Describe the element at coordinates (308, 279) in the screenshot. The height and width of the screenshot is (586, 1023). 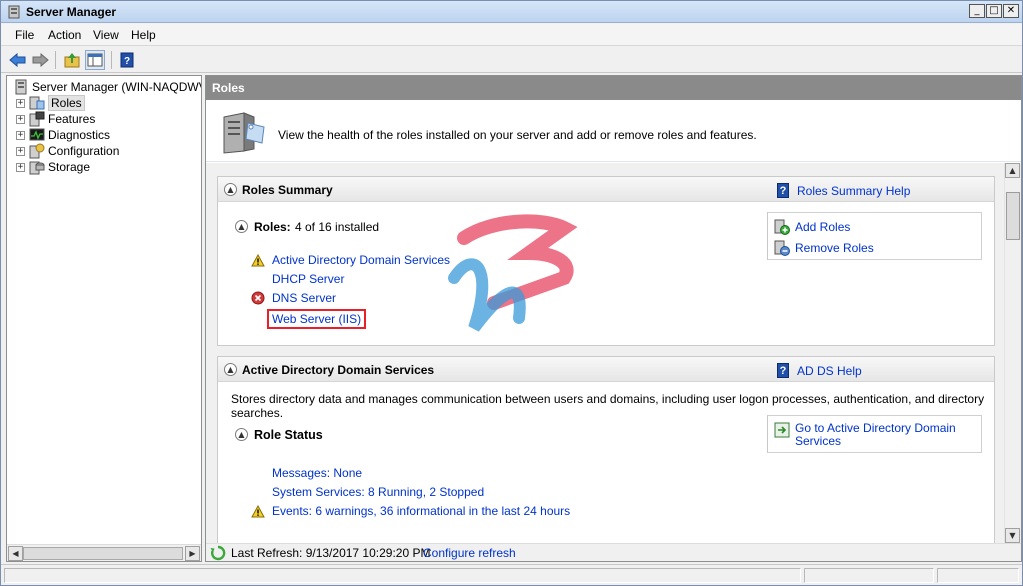
I see `role-link: DHCP Server` at that location.